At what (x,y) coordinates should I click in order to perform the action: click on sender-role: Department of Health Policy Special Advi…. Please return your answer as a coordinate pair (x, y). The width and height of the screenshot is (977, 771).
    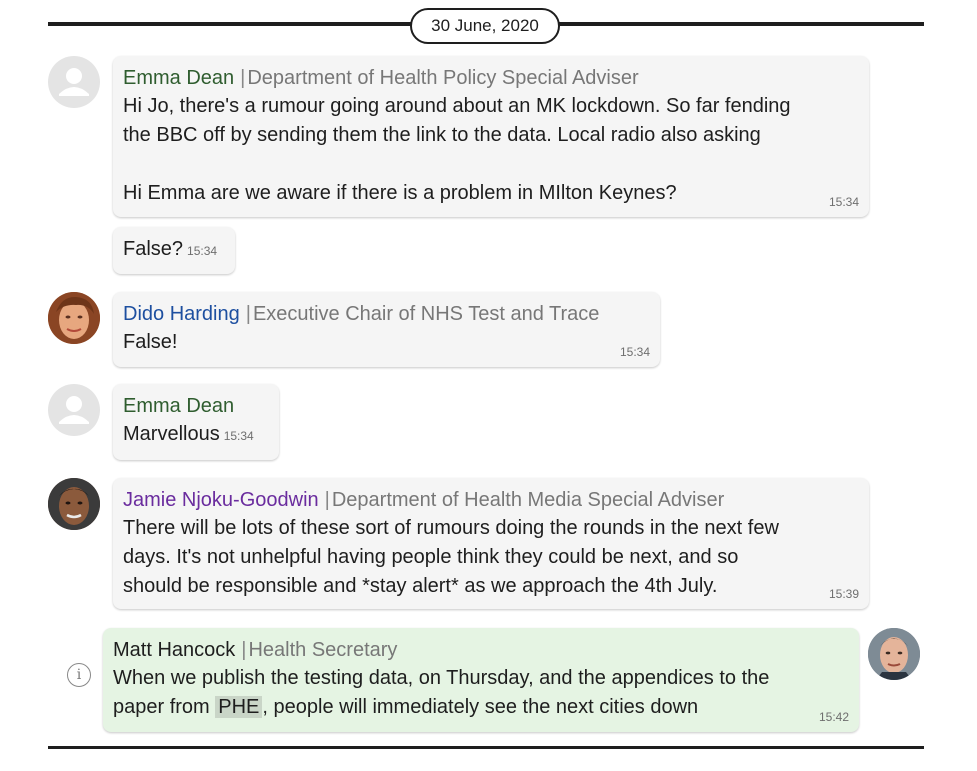
    Looking at the image, I should click on (443, 78).